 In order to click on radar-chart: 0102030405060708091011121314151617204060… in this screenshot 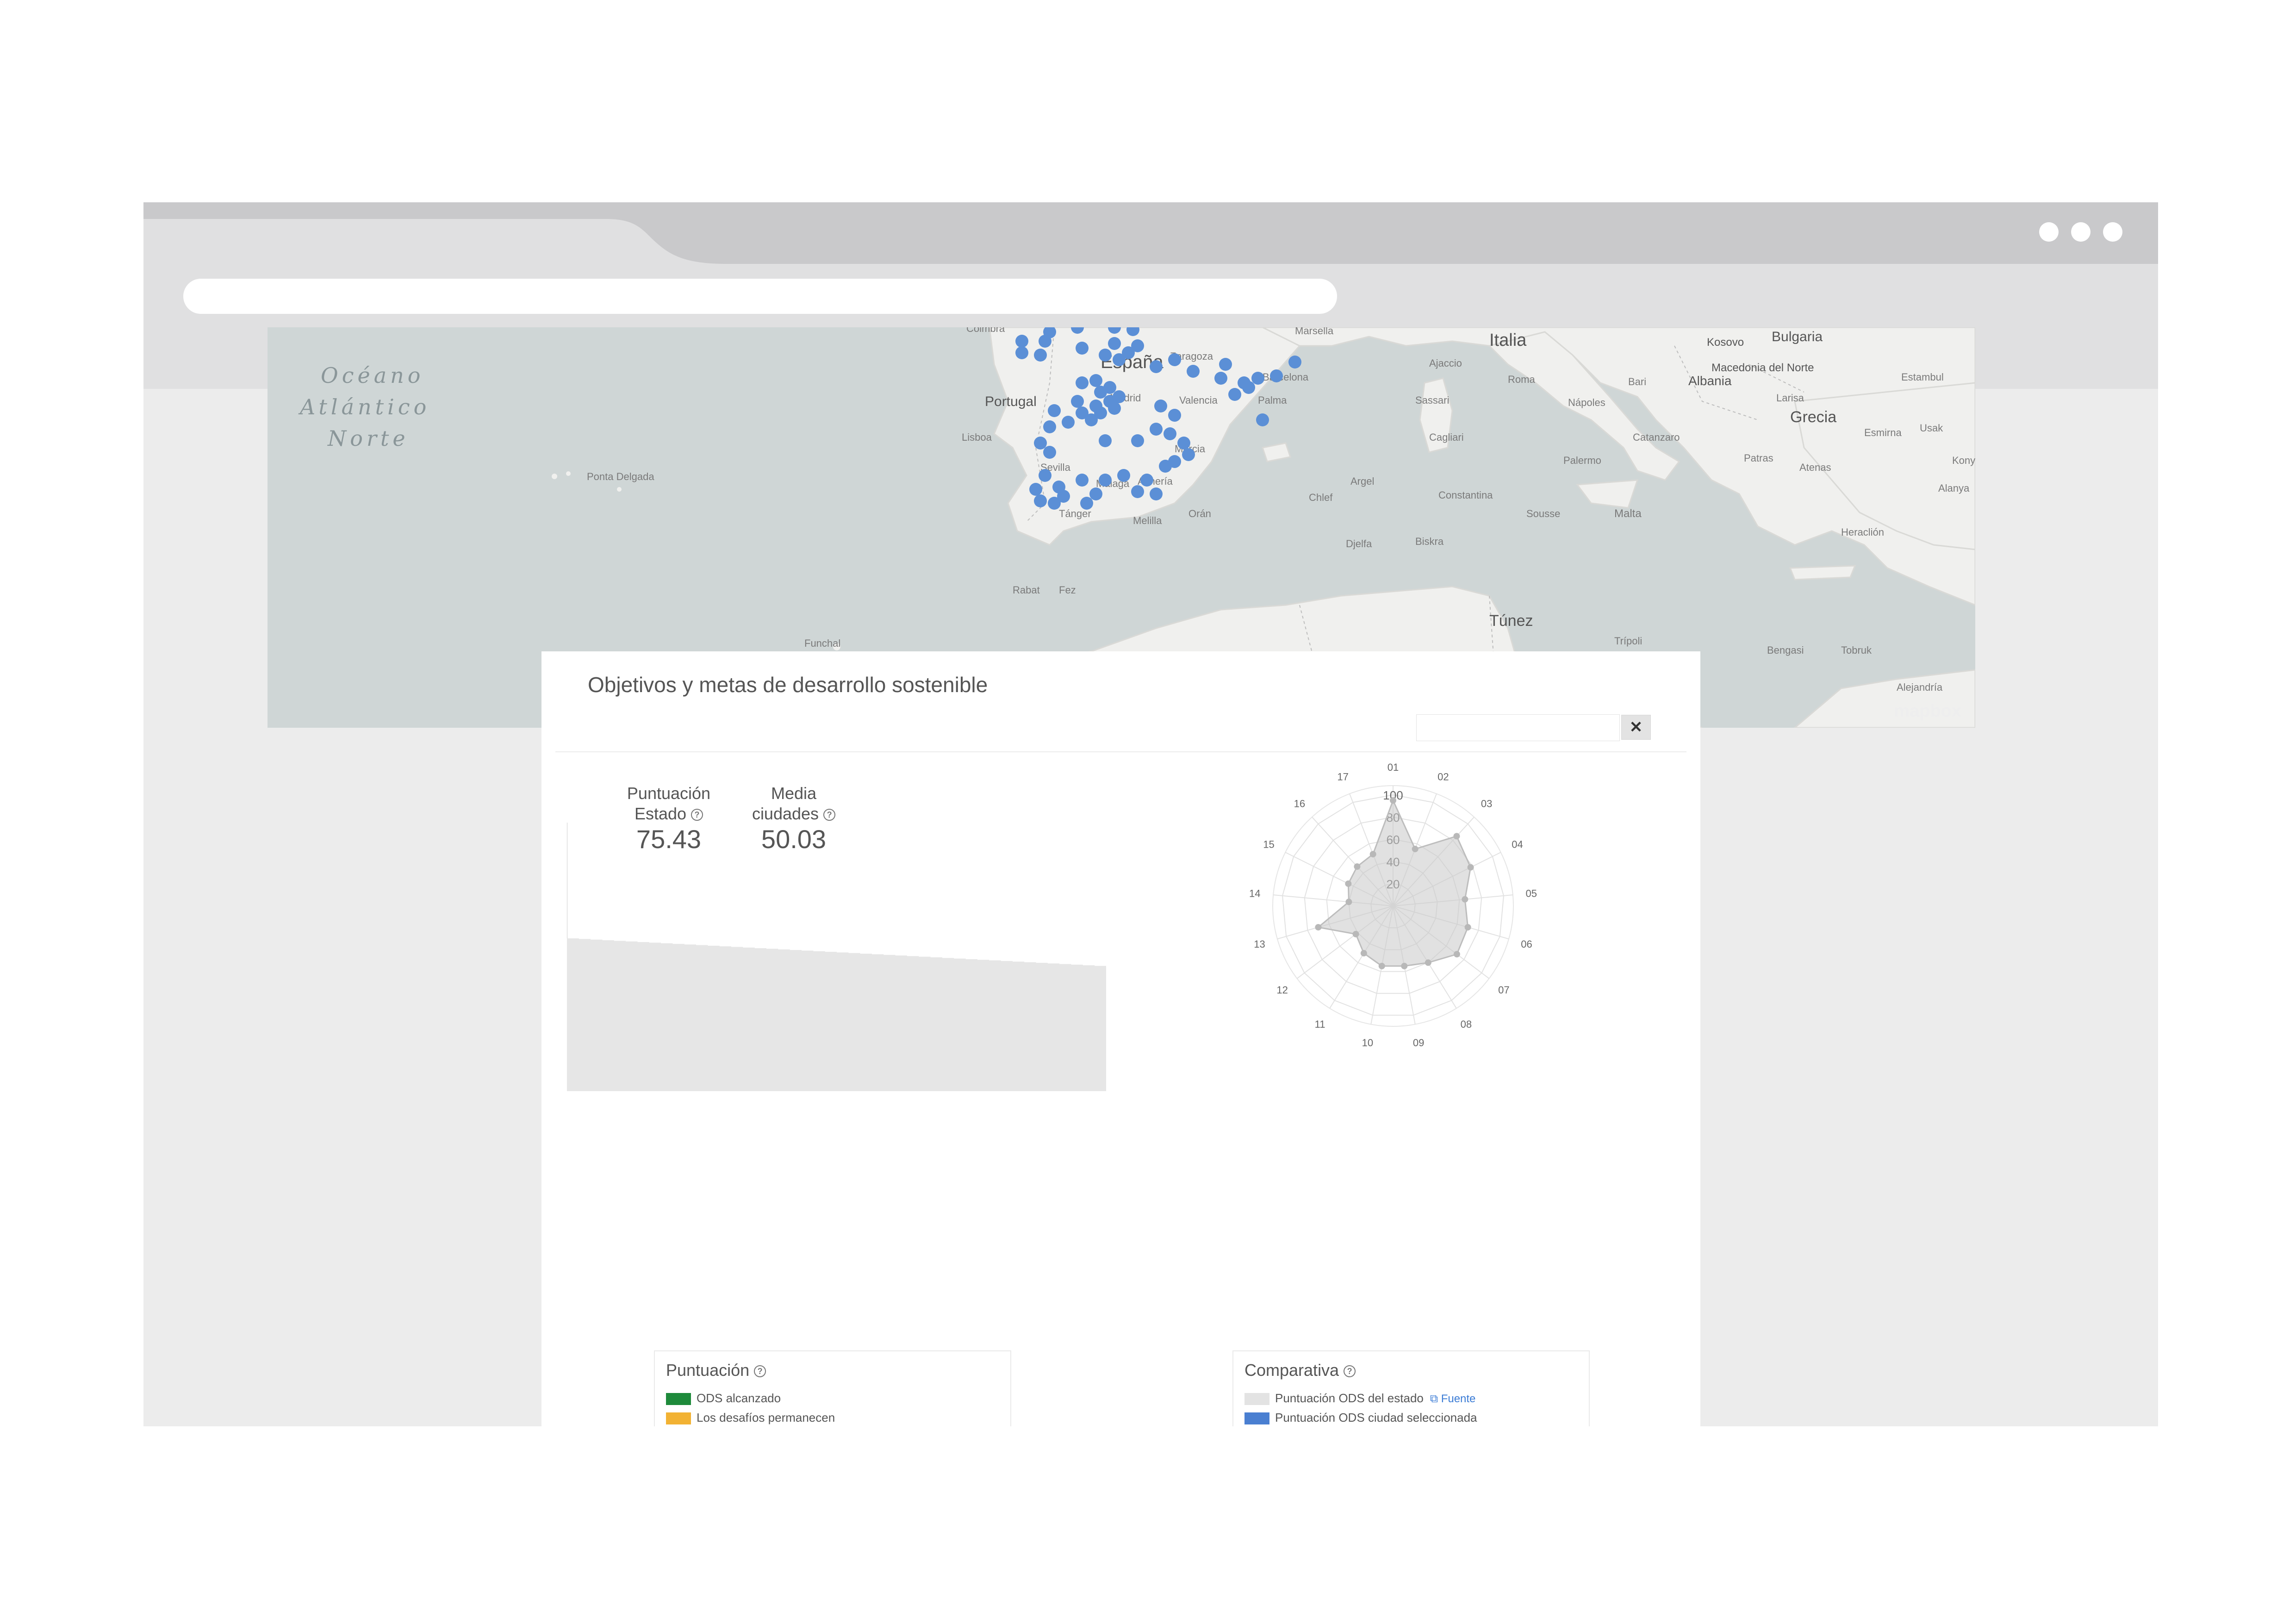, I will do `click(1393, 917)`.